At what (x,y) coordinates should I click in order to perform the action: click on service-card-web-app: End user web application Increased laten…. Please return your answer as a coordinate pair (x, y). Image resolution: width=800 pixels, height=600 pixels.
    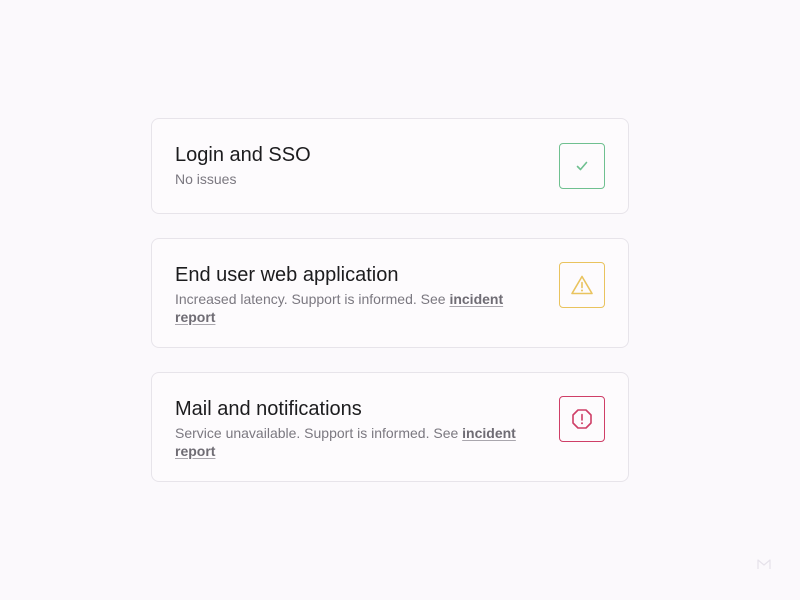
    Looking at the image, I should click on (390, 293).